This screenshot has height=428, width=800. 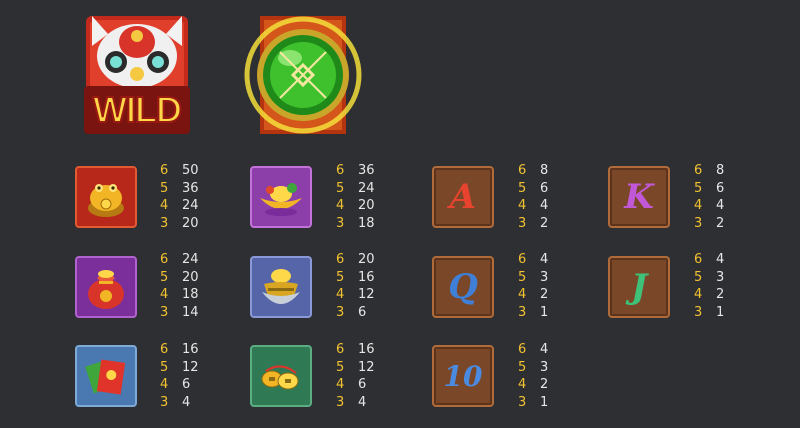 I want to click on gold-ingot-boat-payouts: 6 36 5 24 4 20 3 18, so click(x=364, y=197).